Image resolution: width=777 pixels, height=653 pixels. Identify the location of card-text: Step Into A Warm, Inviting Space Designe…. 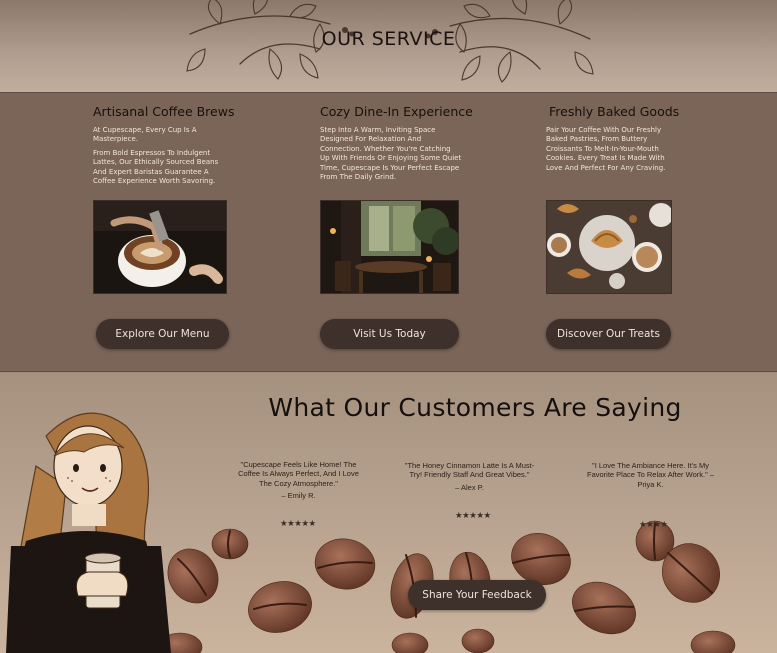
(391, 154).